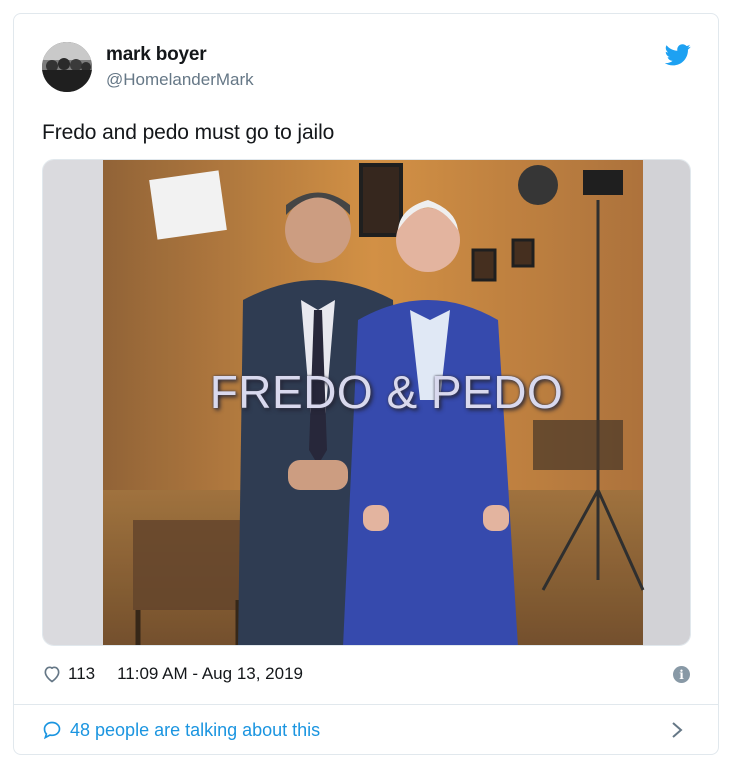  Describe the element at coordinates (681, 674) in the screenshot. I see `info-icon: i` at that location.